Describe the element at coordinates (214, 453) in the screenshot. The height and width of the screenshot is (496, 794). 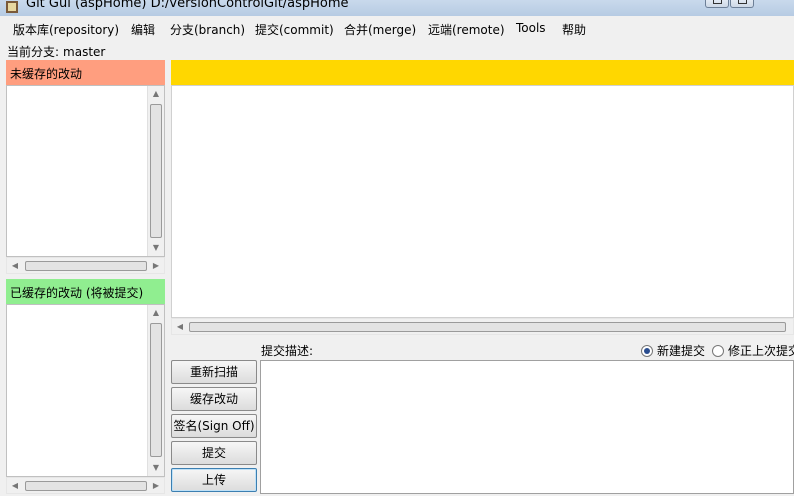
I see `commit-button: 提交` at that location.